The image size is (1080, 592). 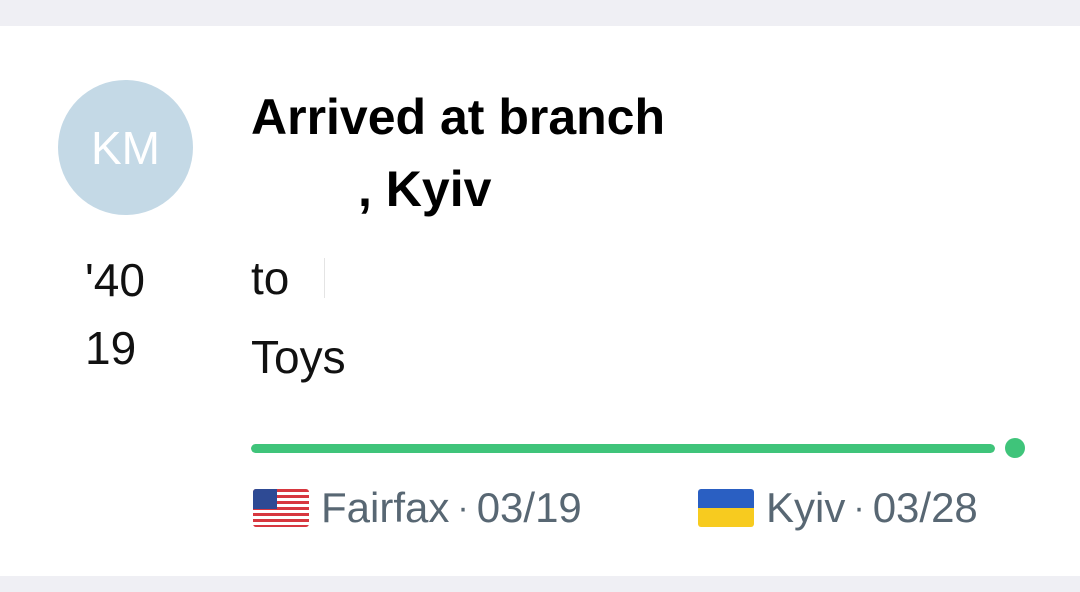 I want to click on recipient-divider, so click(x=324, y=278).